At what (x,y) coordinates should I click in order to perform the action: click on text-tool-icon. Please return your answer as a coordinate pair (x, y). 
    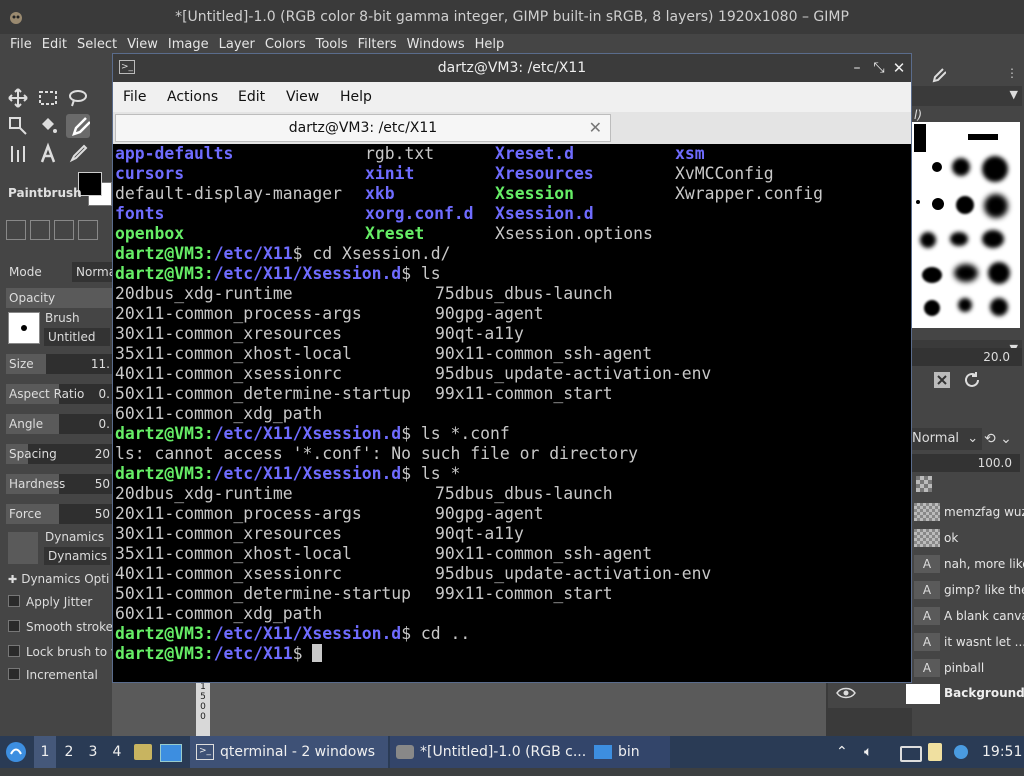
    Looking at the image, I should click on (48, 154).